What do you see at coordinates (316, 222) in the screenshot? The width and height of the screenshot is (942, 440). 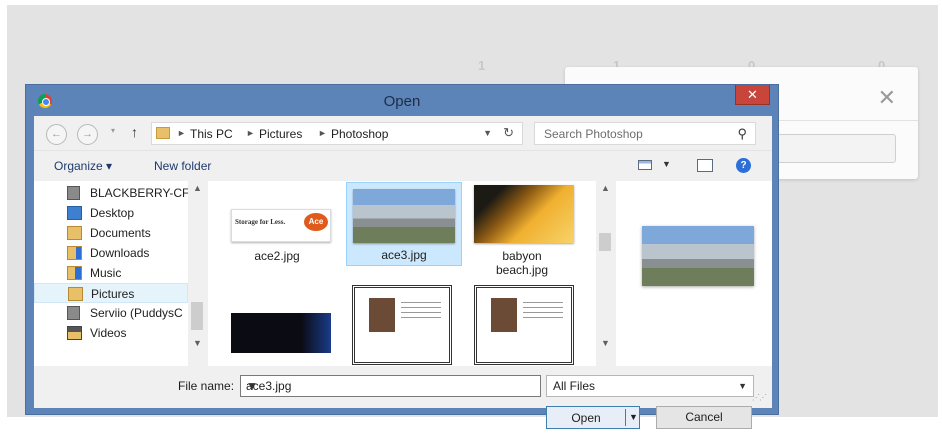 I see `ace-logo: Ace` at bounding box center [316, 222].